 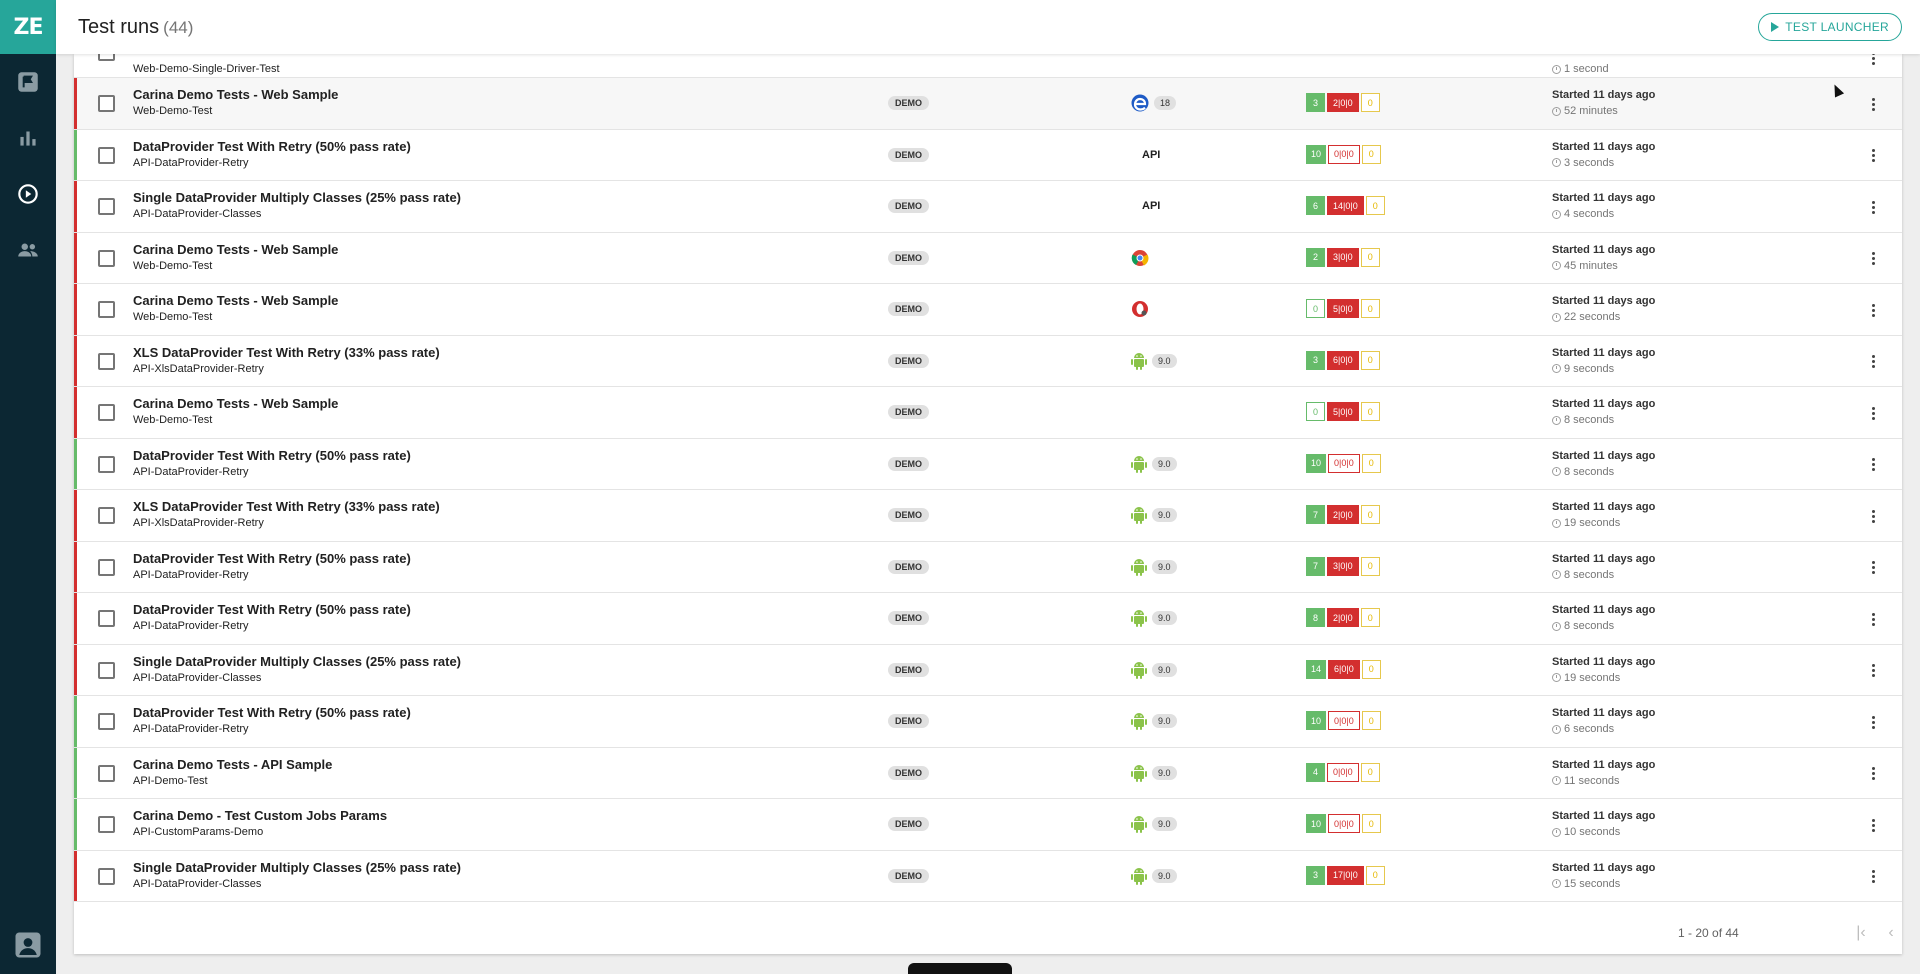 I want to click on status-strip, so click(x=75, y=875).